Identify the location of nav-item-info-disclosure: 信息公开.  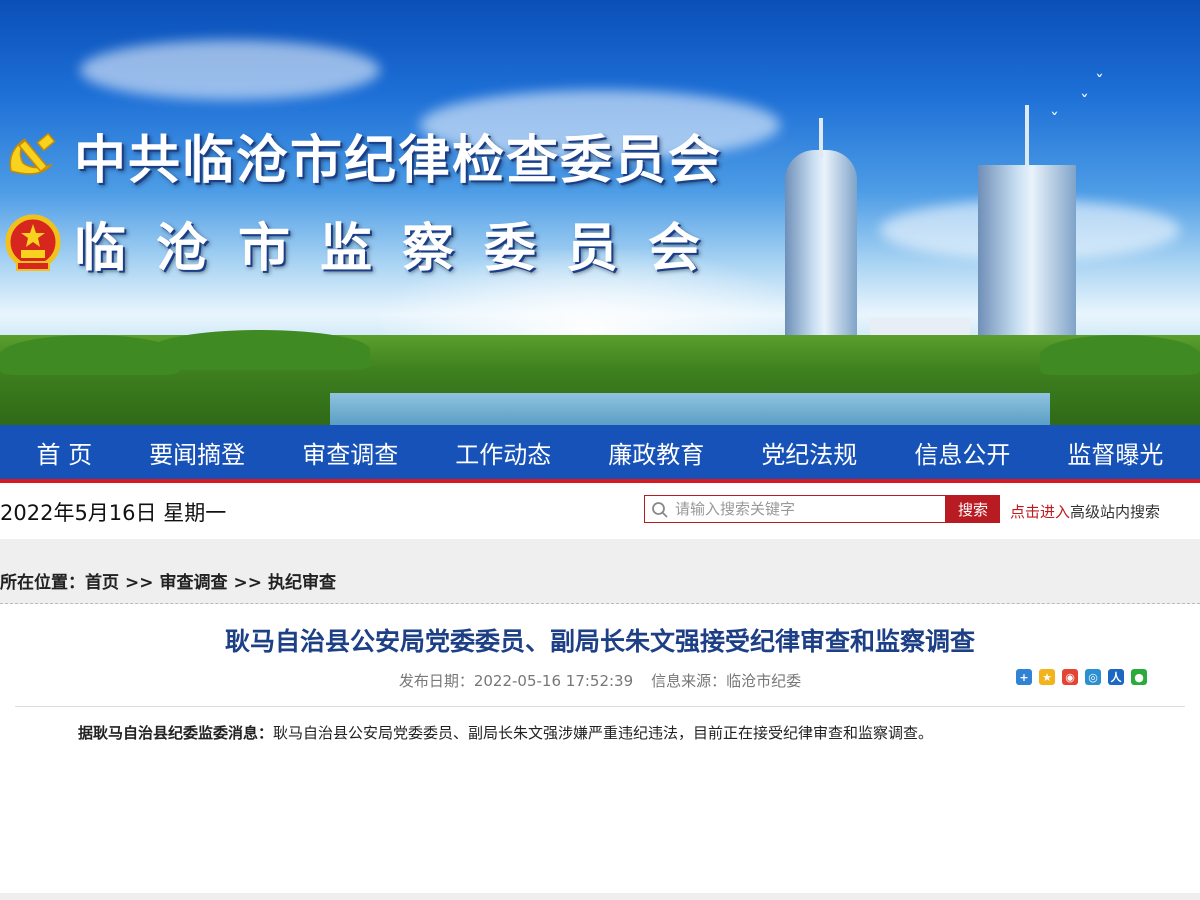
(962, 452).